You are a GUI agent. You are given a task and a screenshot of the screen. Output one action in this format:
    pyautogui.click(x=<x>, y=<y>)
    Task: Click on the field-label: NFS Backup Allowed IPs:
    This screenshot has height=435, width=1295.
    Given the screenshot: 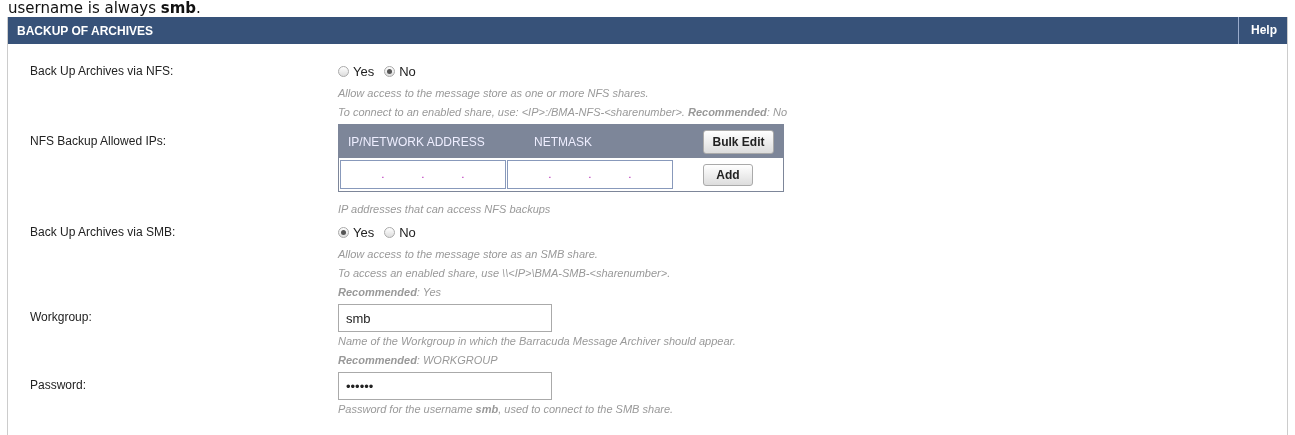 What is the action you would take?
    pyautogui.click(x=99, y=141)
    